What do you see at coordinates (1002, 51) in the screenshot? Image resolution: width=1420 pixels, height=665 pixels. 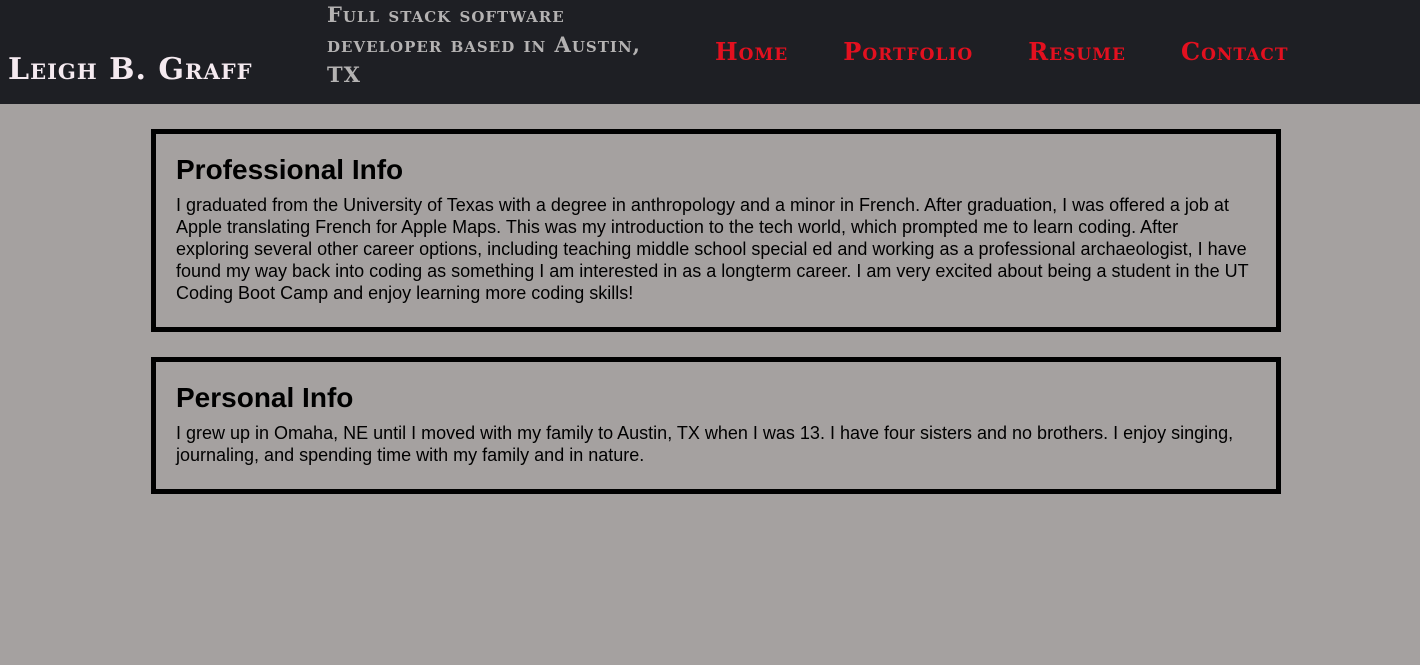 I see `main-nav: Home Portfolio Resume Contact` at bounding box center [1002, 51].